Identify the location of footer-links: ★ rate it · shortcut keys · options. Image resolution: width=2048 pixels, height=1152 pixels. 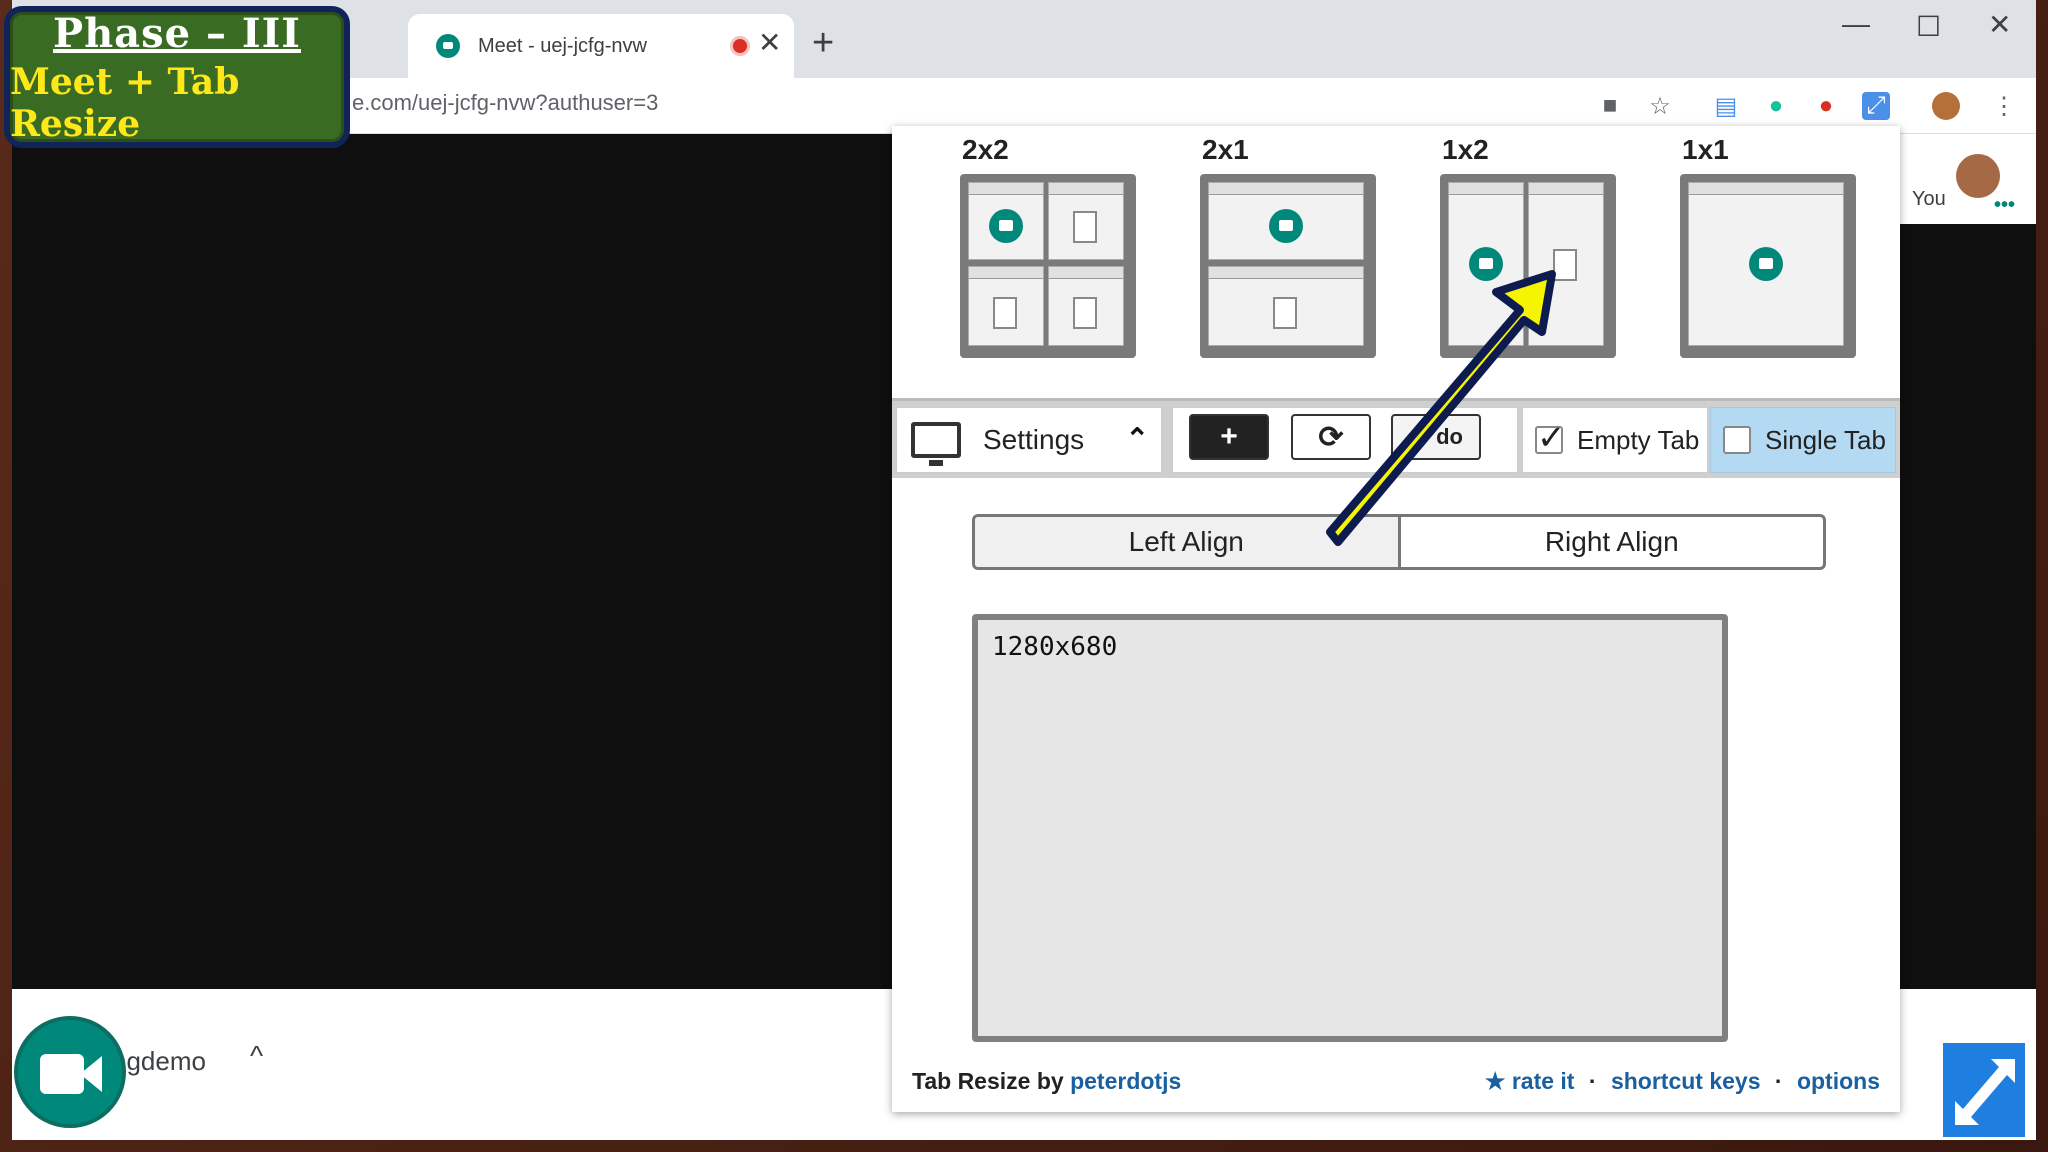
(1682, 1081).